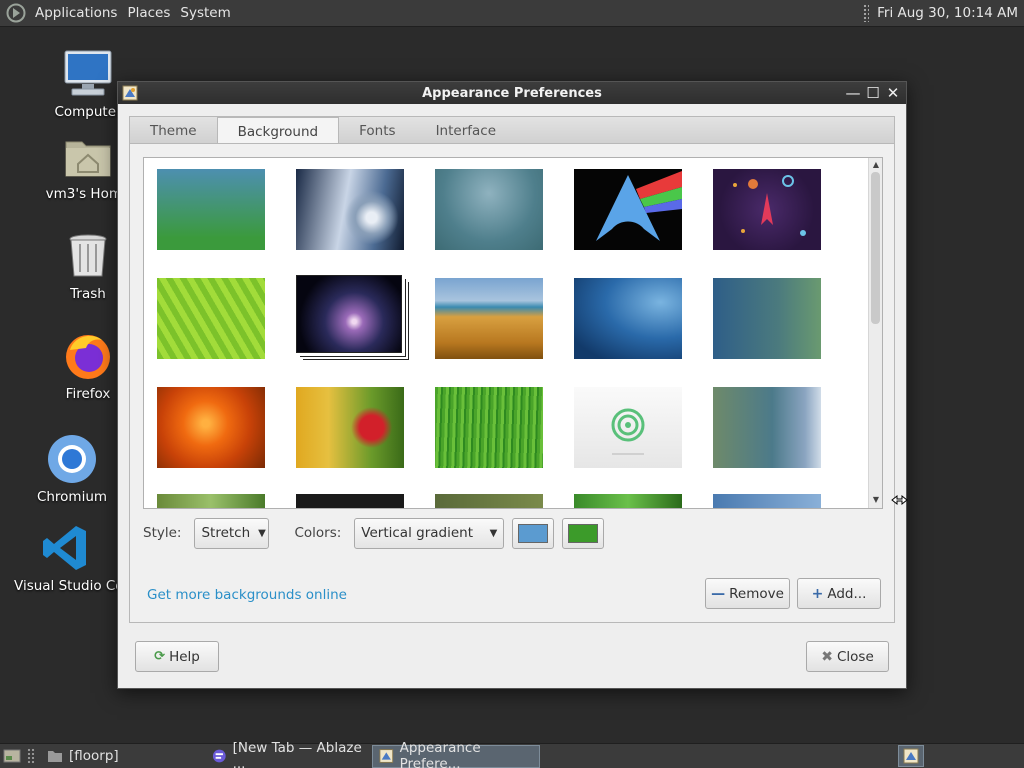  I want to click on close-window-icon: ✕, so click(893, 93).